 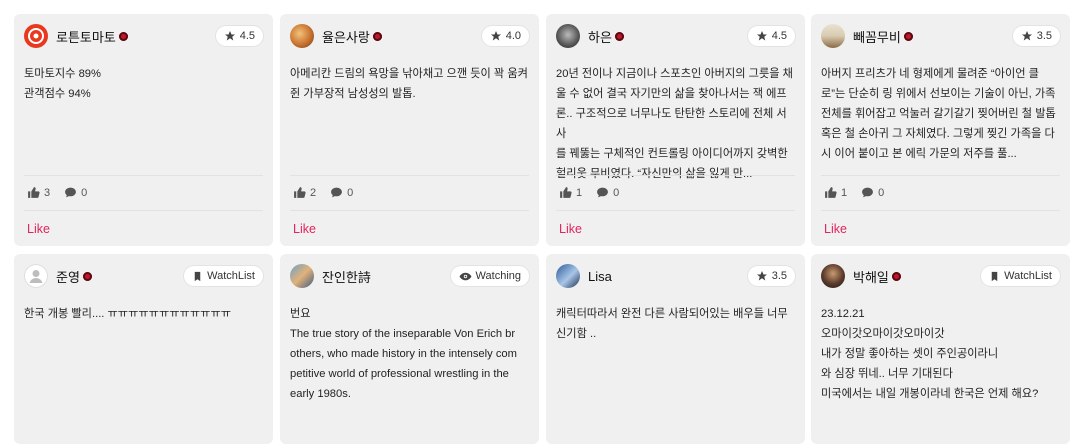 I want to click on review-text: 한국 개봉 빨리.... ㅠㅠㅠㅠㅠㅠㅠㅠㅠㅠㅠㅠ, so click(x=143, y=314).